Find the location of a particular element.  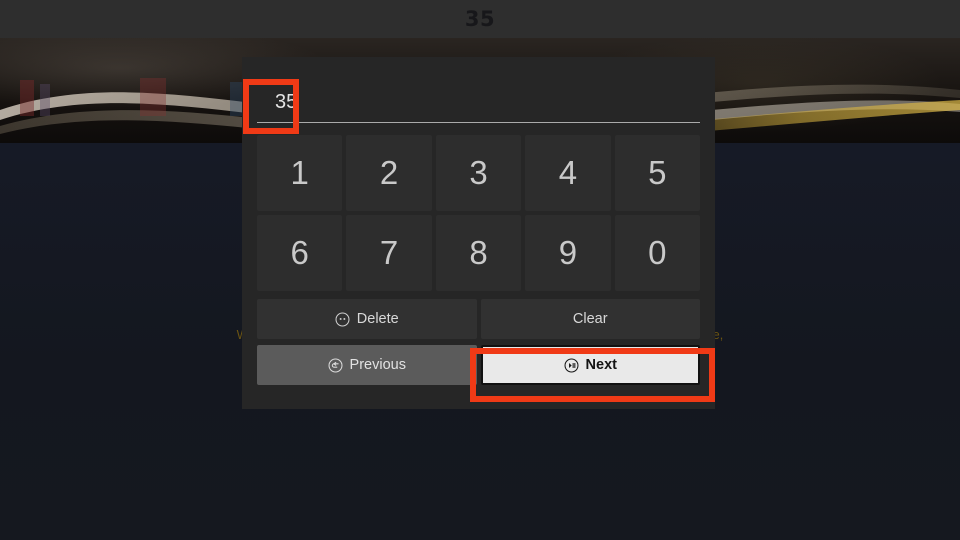

key-1: 1 is located at coordinates (300, 173).